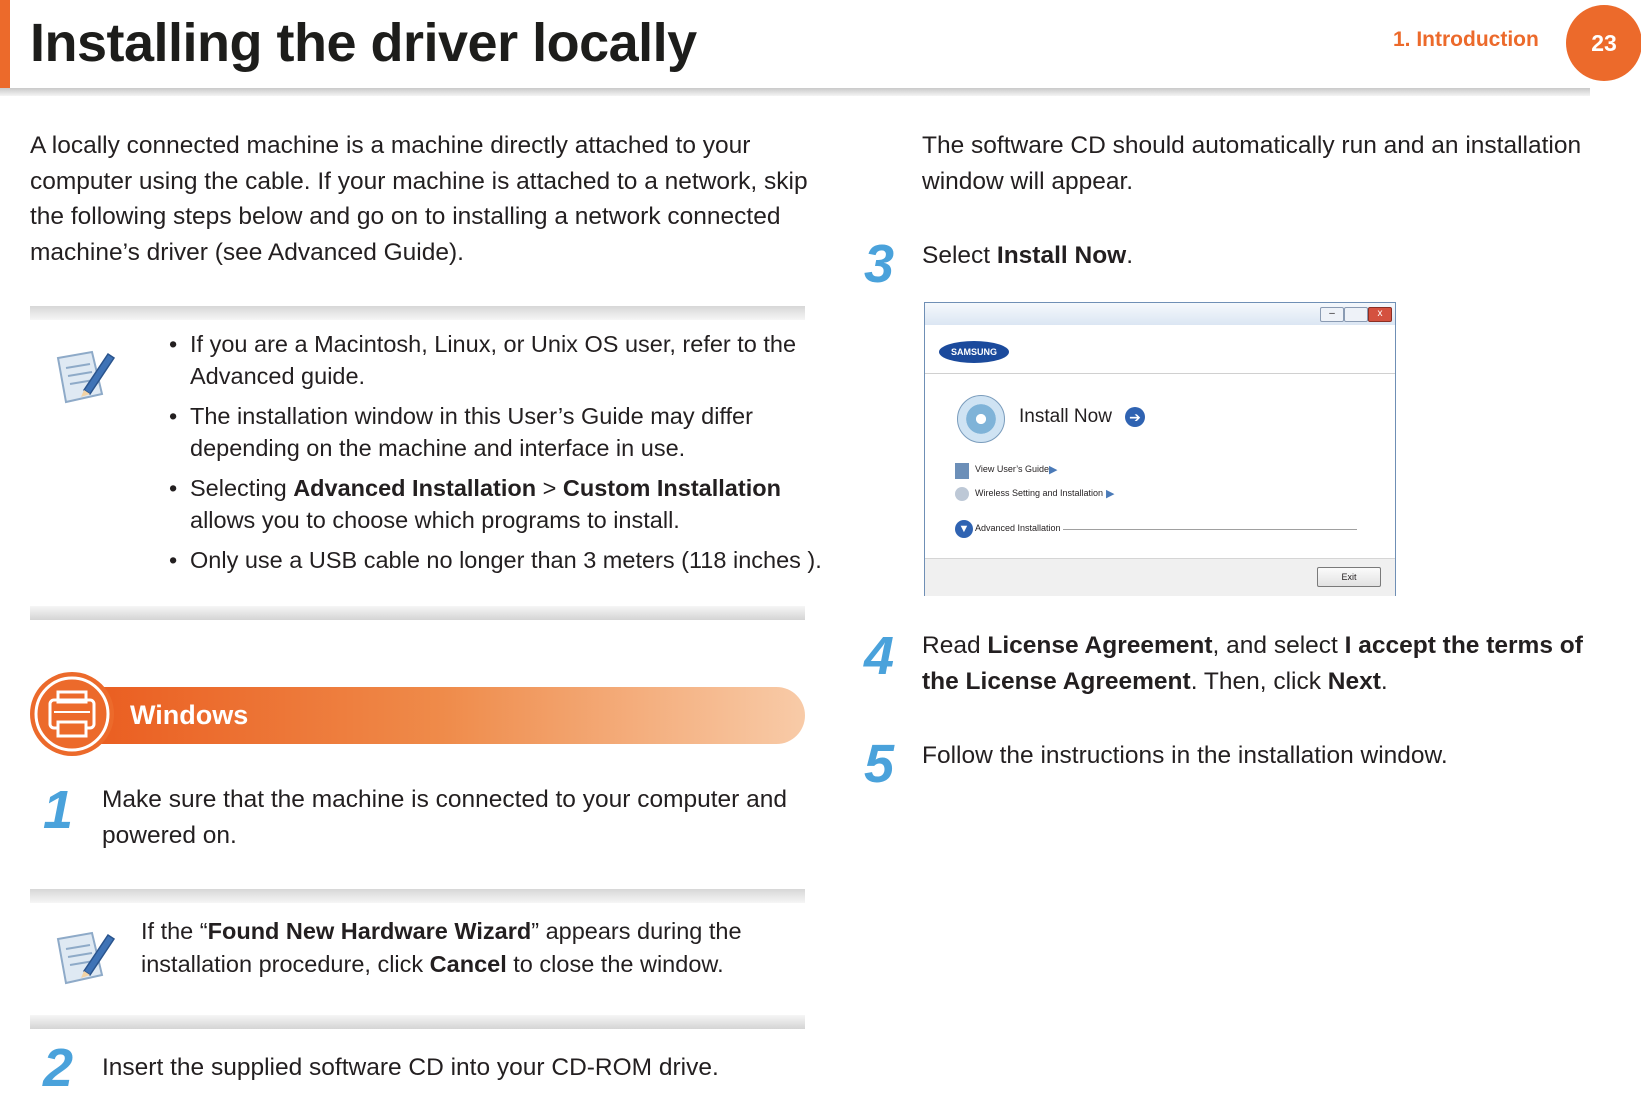 Image resolution: width=1641 pixels, height=1098 pixels. Describe the element at coordinates (1039, 493) in the screenshot. I see `wireless-link: Wireless Setting and Installation` at that location.